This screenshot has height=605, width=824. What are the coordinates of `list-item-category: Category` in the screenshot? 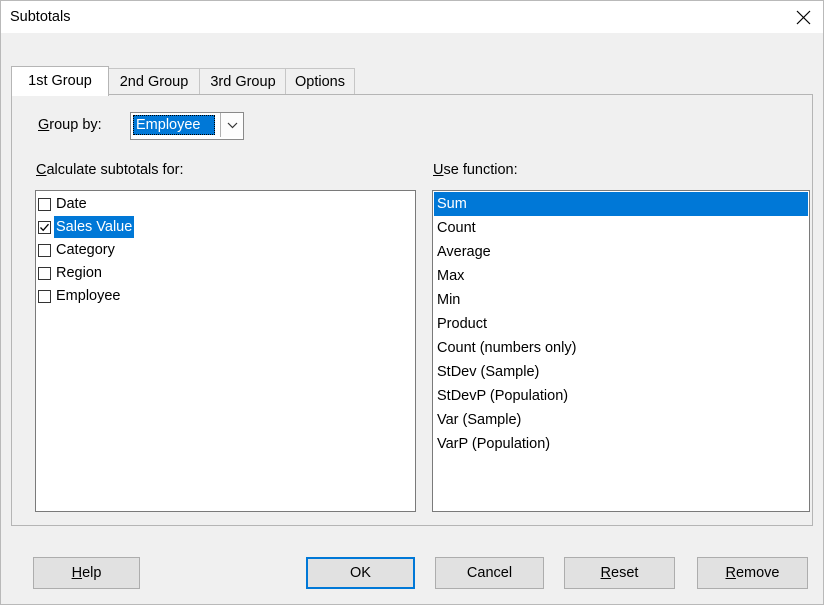 It's located at (77, 250).